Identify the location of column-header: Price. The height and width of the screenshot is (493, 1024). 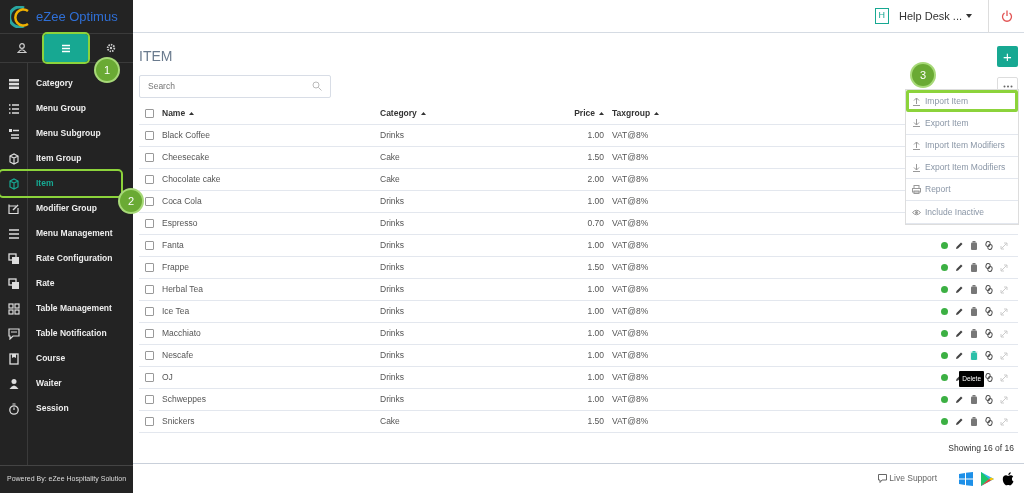
(581, 113).